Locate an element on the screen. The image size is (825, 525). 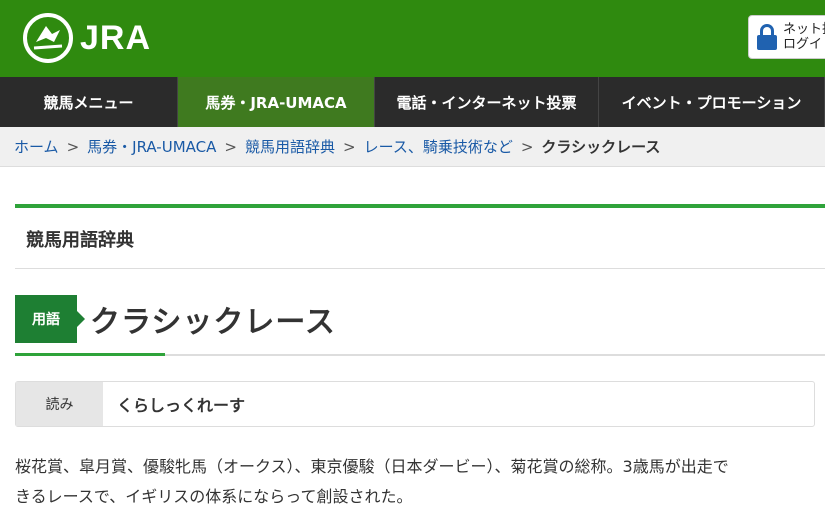
lock-icon is located at coordinates (767, 37).